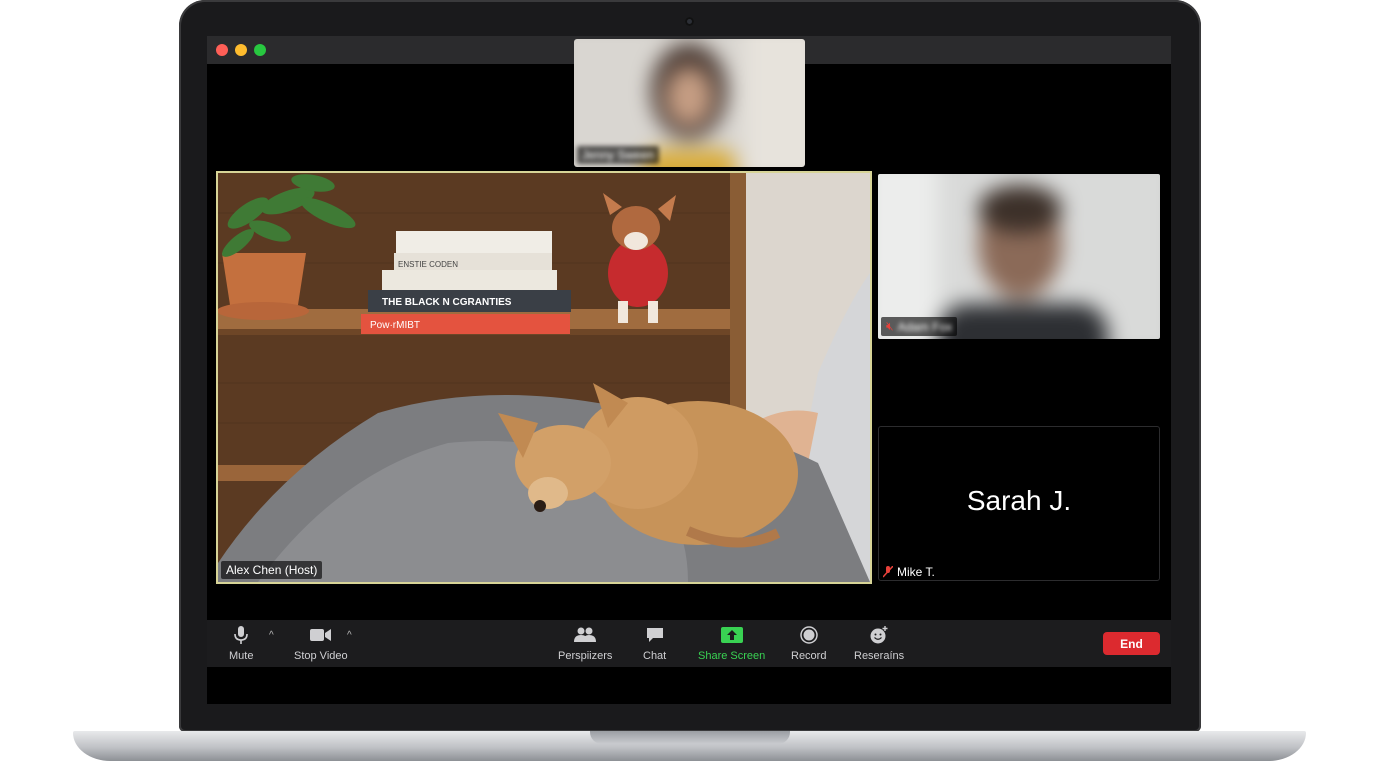  What do you see at coordinates (879, 656) in the screenshot?
I see `reactions-label: Reseraíns` at bounding box center [879, 656].